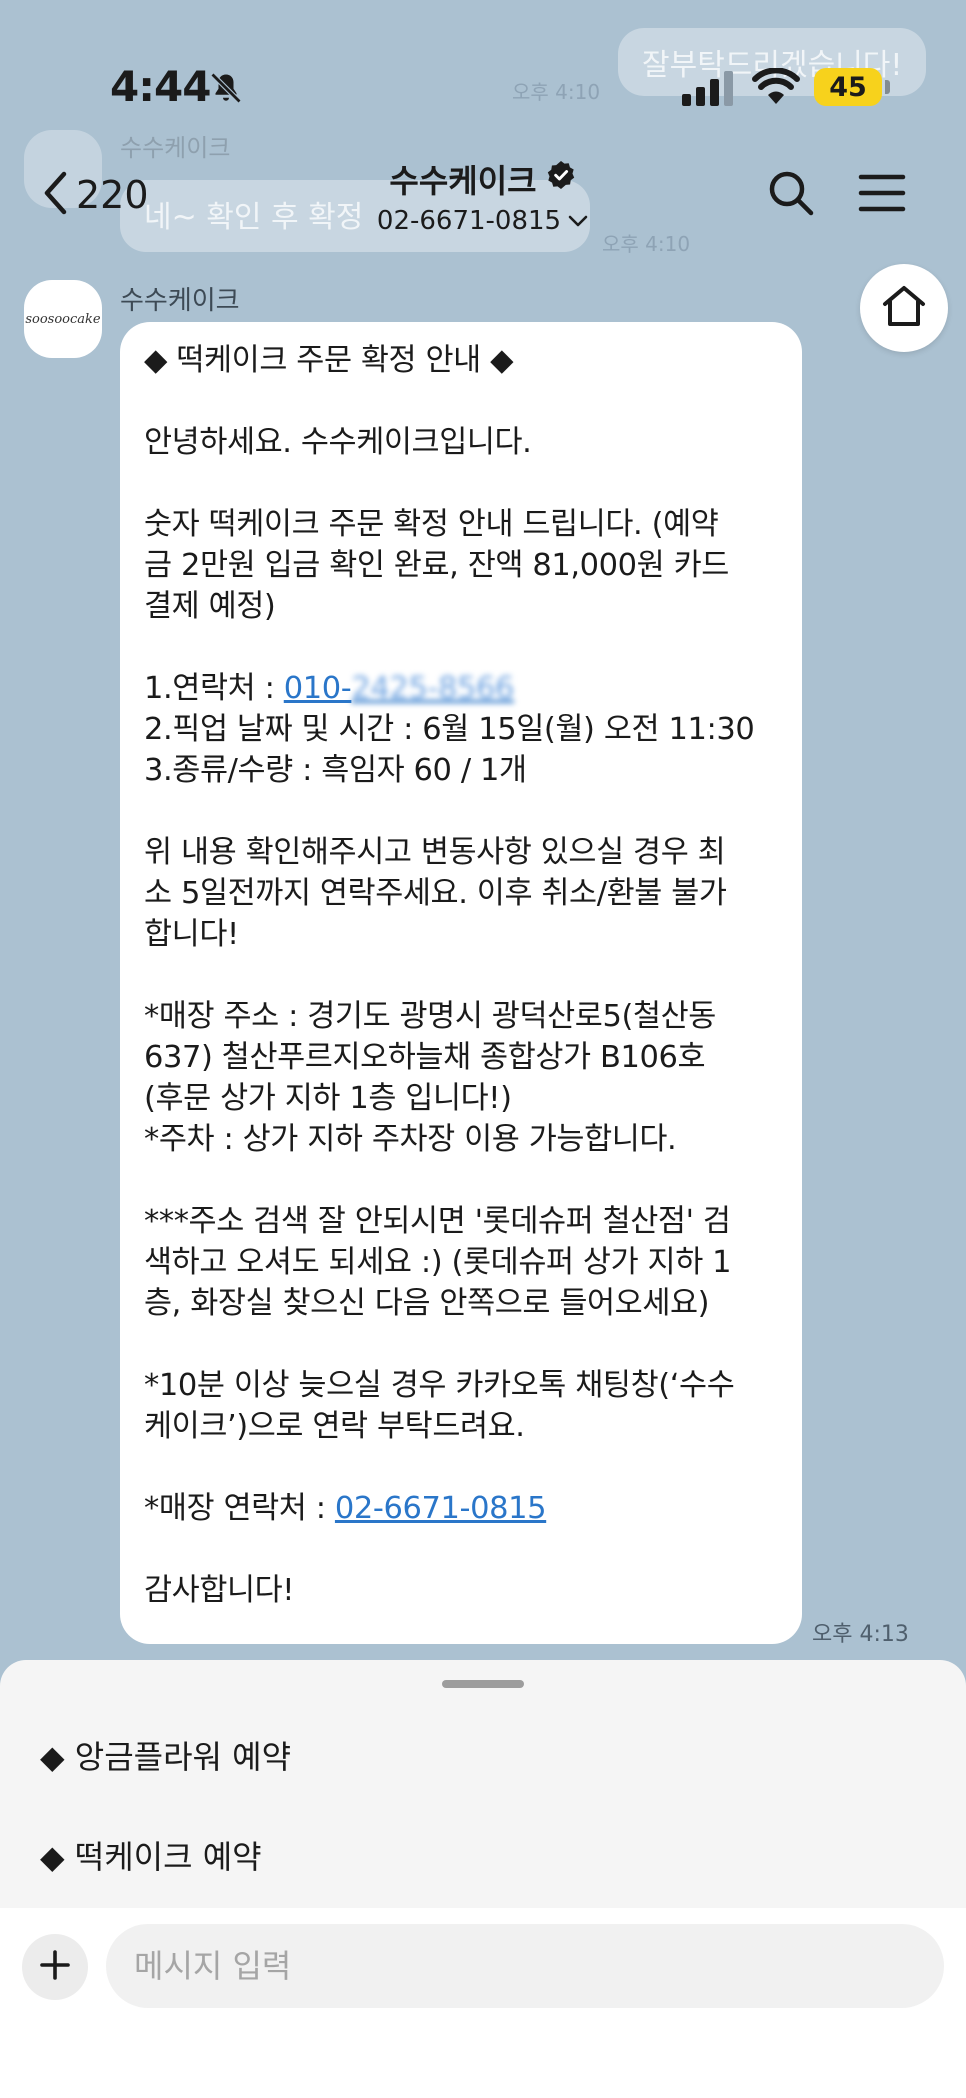 This screenshot has height=2098, width=966. Describe the element at coordinates (860, 1634) in the screenshot. I see `message-time: 오후 4:13` at that location.